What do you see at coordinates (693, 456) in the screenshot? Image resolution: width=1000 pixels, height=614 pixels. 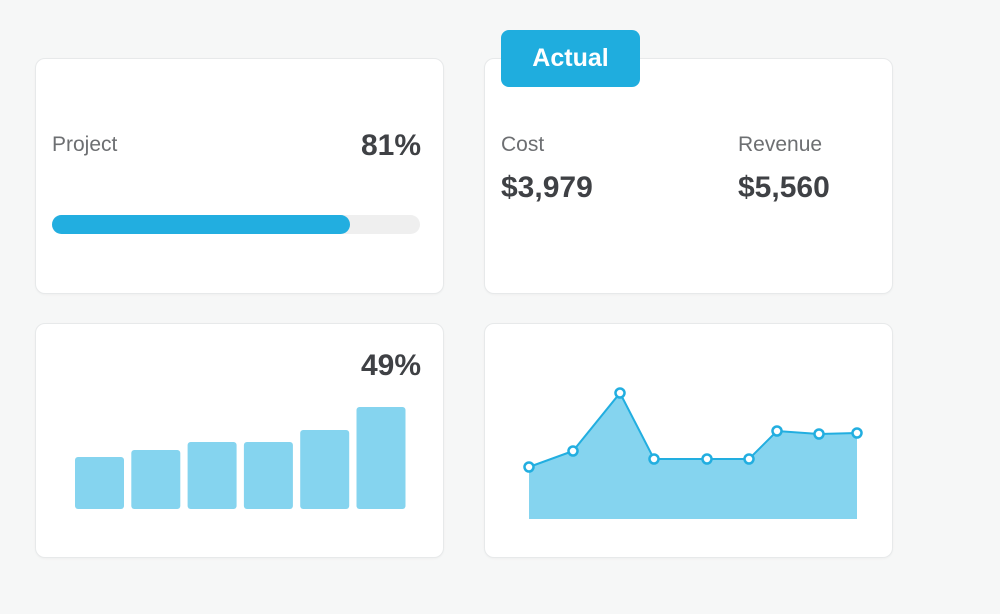 I see `area-fill` at bounding box center [693, 456].